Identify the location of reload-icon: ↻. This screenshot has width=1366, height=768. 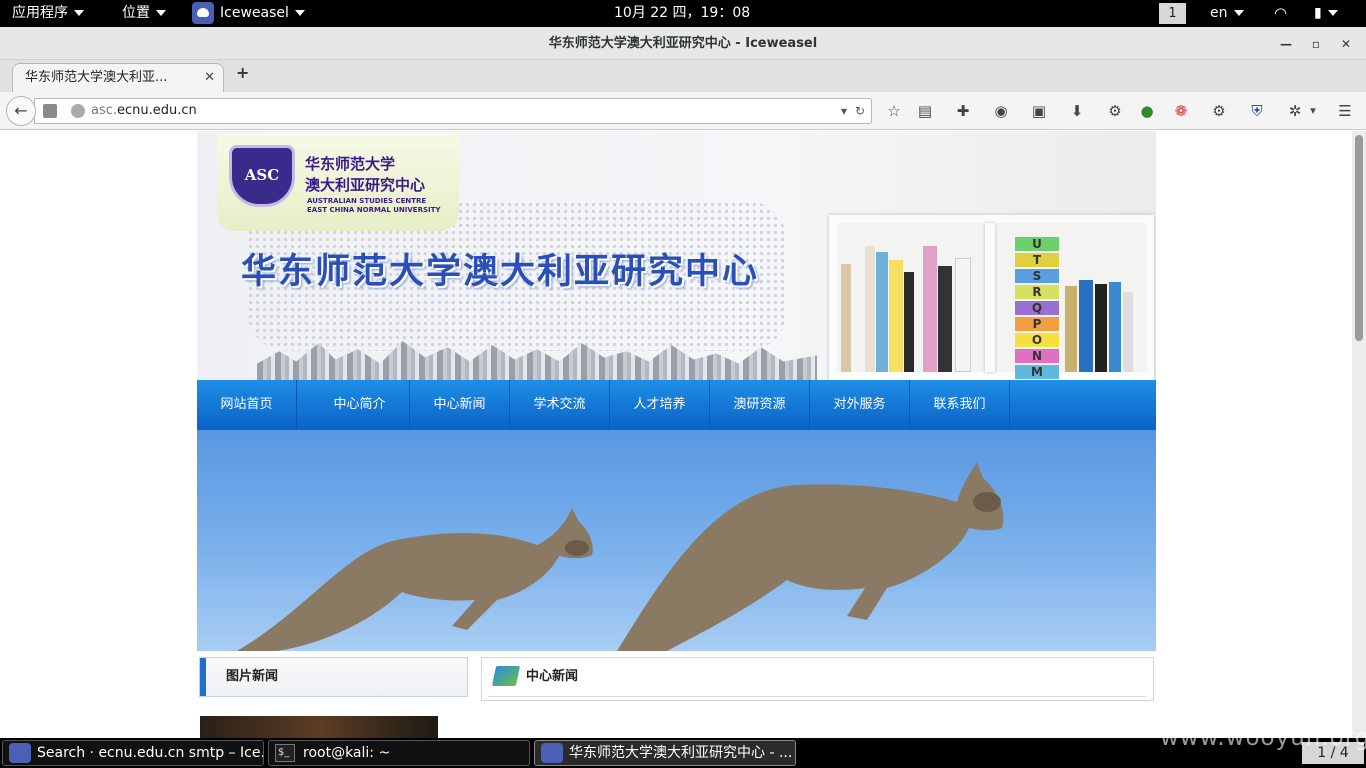
(860, 111).